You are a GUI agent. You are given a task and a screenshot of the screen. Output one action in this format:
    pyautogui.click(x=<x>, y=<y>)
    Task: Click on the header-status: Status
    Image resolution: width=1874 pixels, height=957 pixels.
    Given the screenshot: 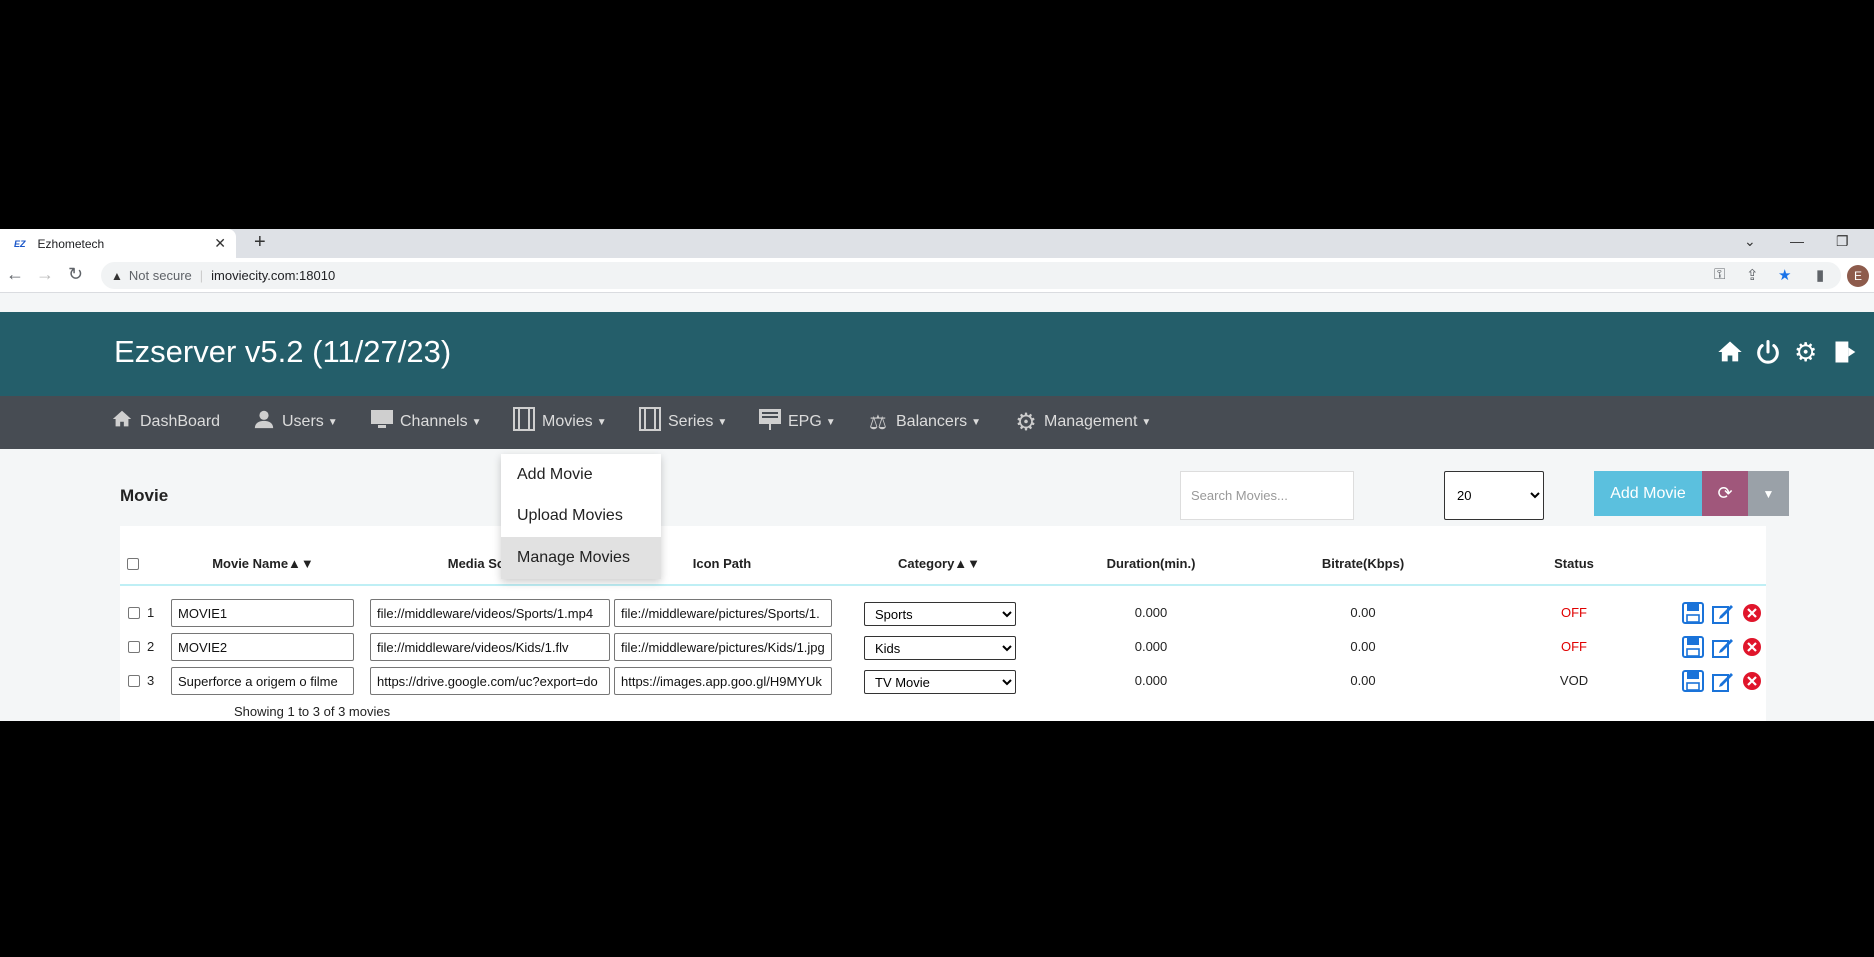 What is the action you would take?
    pyautogui.click(x=1574, y=563)
    